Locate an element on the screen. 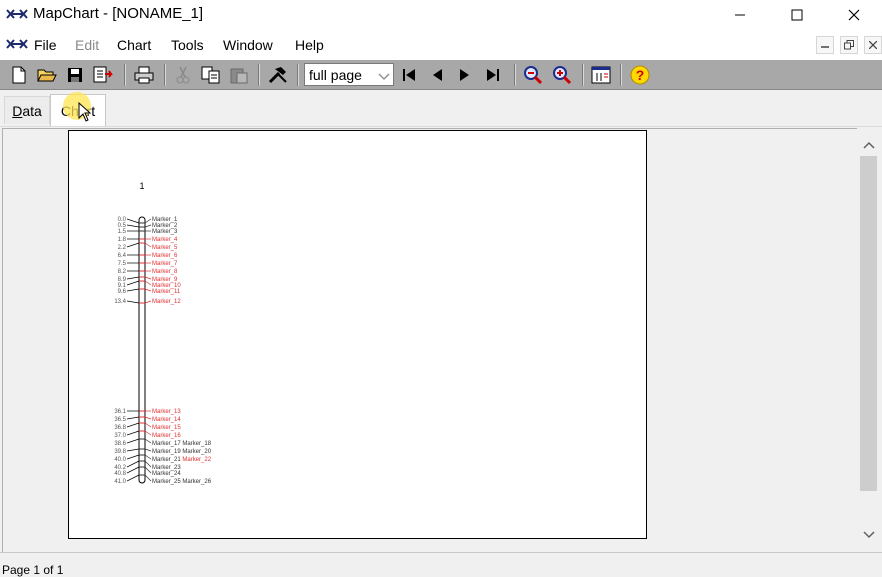 The image size is (882, 577). marker-name-label: Marker_7 is located at coordinates (165, 264).